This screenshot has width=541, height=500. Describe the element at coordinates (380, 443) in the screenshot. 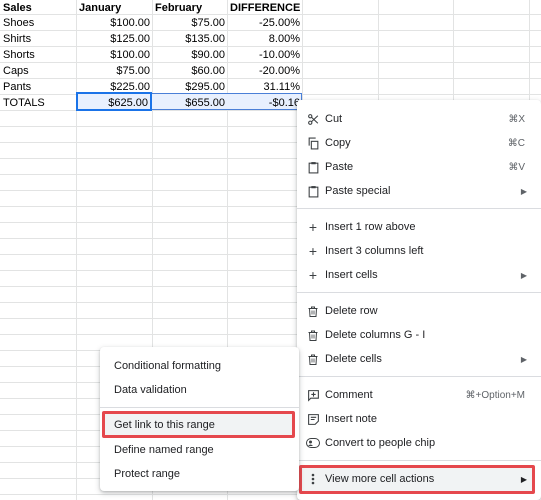

I see `menu-item-label: Convert to people chip` at that location.